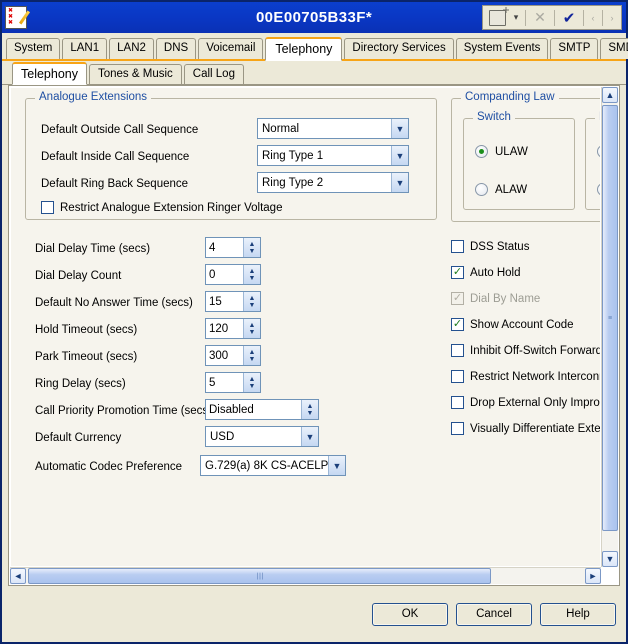 This screenshot has height=644, width=628. I want to click on next-button: ›, so click(612, 17).